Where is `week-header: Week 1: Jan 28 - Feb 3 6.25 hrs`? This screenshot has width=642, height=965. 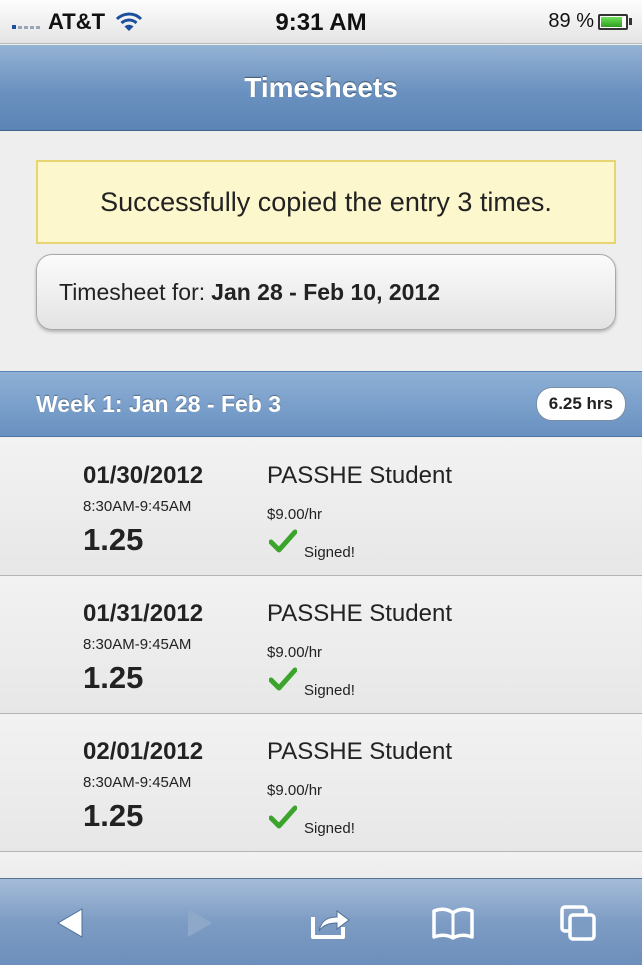
week-header: Week 1: Jan 28 - Feb 3 6.25 hrs is located at coordinates (321, 404).